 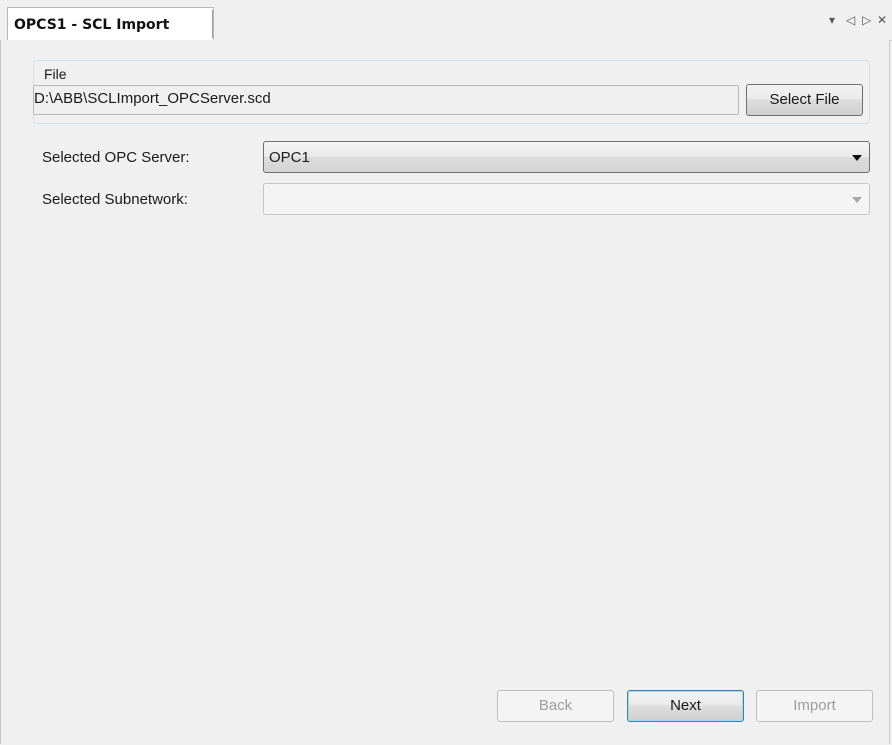 What do you see at coordinates (804, 100) in the screenshot?
I see `select-file-button: Select File` at bounding box center [804, 100].